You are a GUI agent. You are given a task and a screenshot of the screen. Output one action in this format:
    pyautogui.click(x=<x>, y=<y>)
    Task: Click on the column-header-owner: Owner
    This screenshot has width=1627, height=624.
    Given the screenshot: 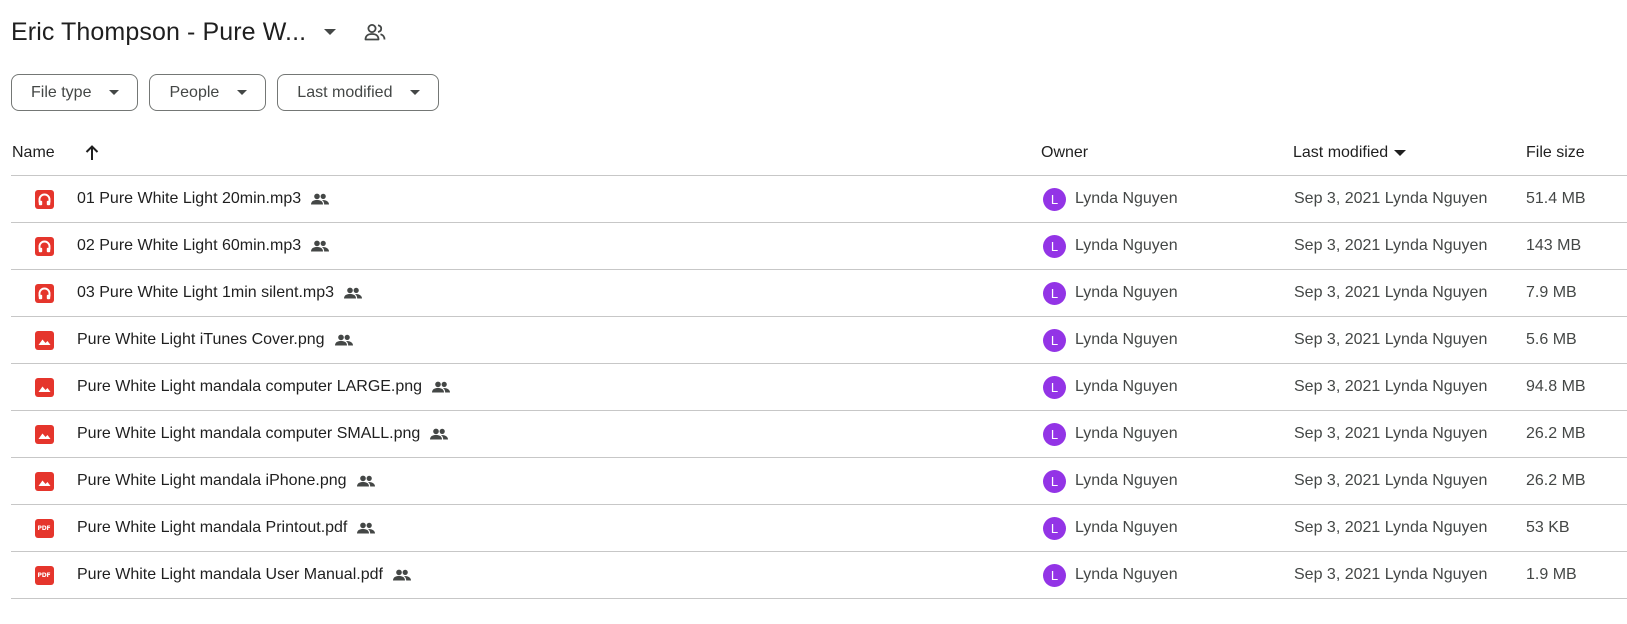 What is the action you would take?
    pyautogui.click(x=1064, y=152)
    